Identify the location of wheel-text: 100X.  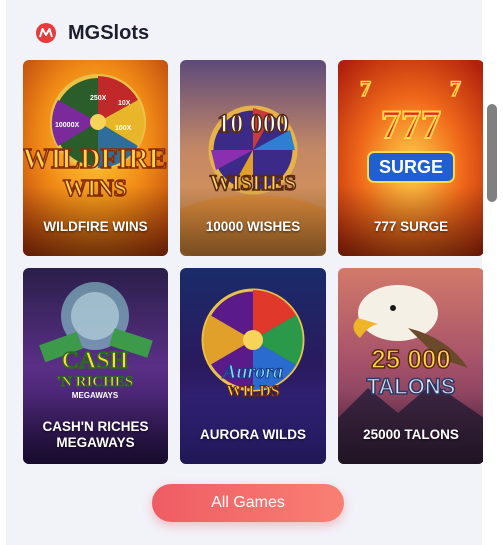
(123, 128).